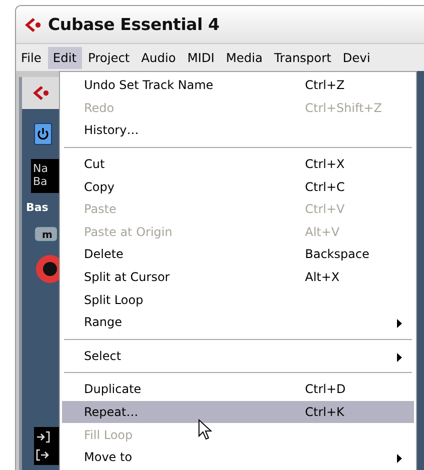  Describe the element at coordinates (65, 57) in the screenshot. I see `menu-bar-item: Edit` at that location.